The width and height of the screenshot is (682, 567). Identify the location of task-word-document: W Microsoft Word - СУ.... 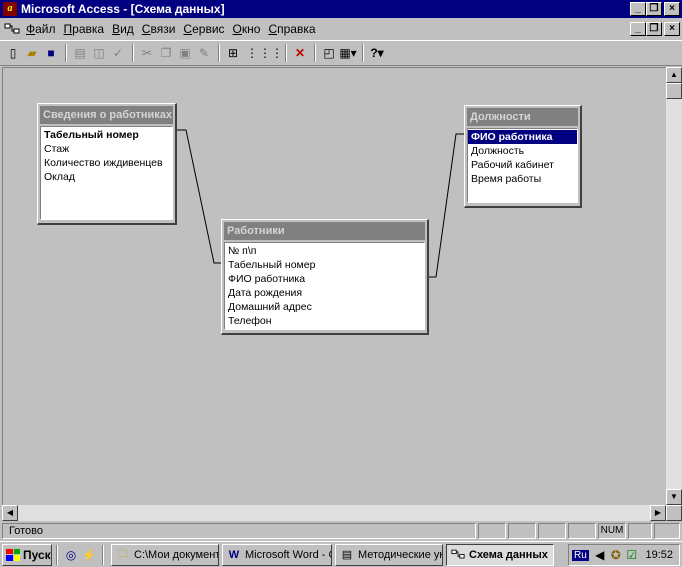
(277, 554).